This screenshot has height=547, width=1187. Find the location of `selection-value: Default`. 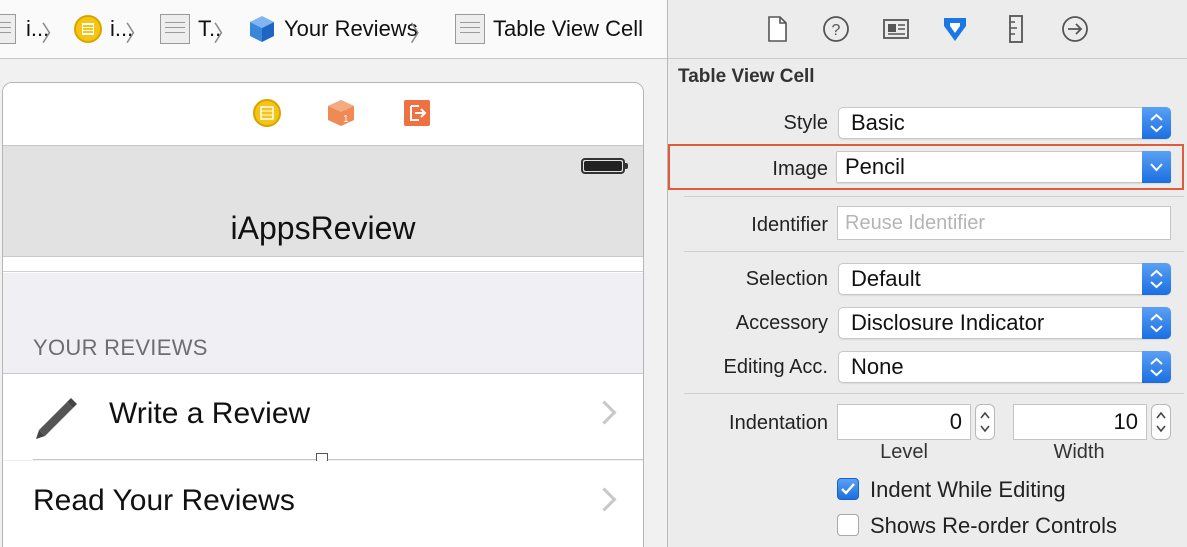

selection-value: Default is located at coordinates (886, 278).